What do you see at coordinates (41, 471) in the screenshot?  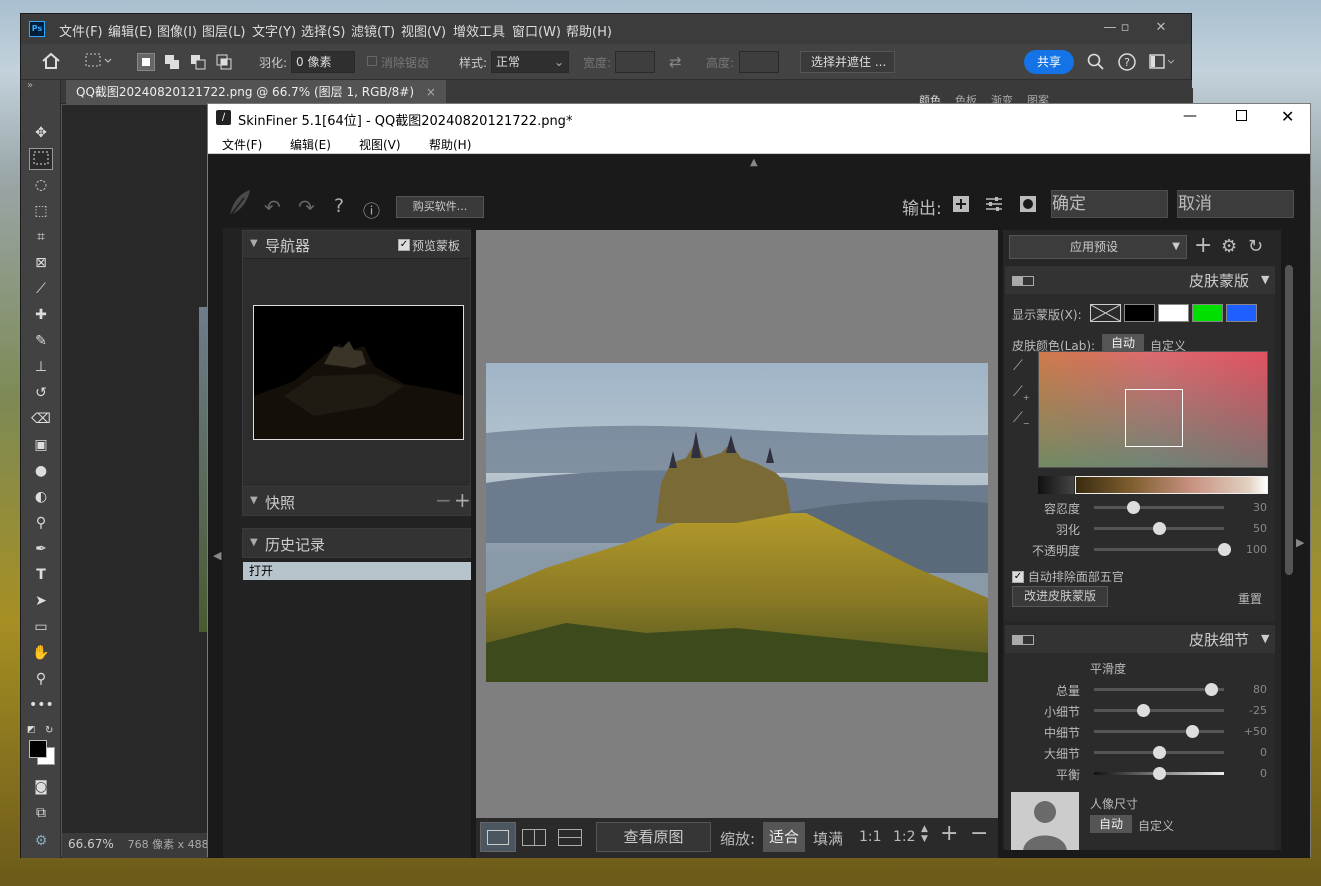 I see `blur-tool-icon: ●` at bounding box center [41, 471].